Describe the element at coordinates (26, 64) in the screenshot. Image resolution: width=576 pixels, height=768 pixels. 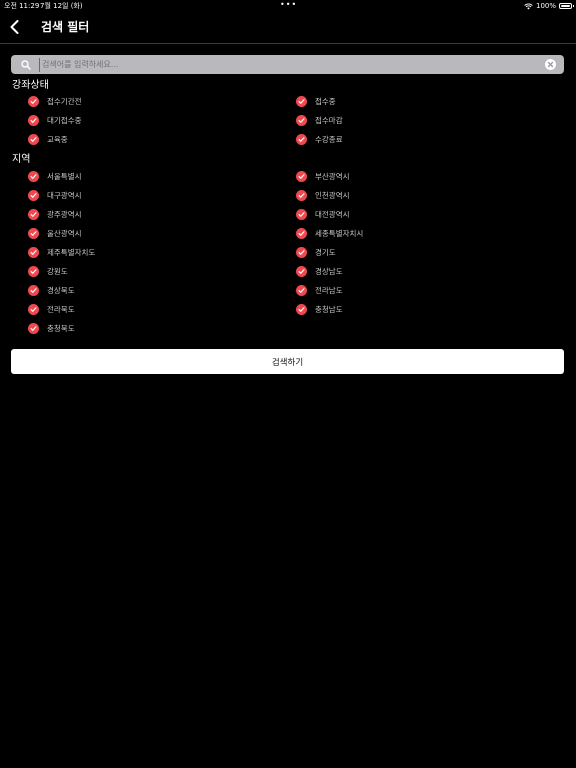
I see `search-icon` at that location.